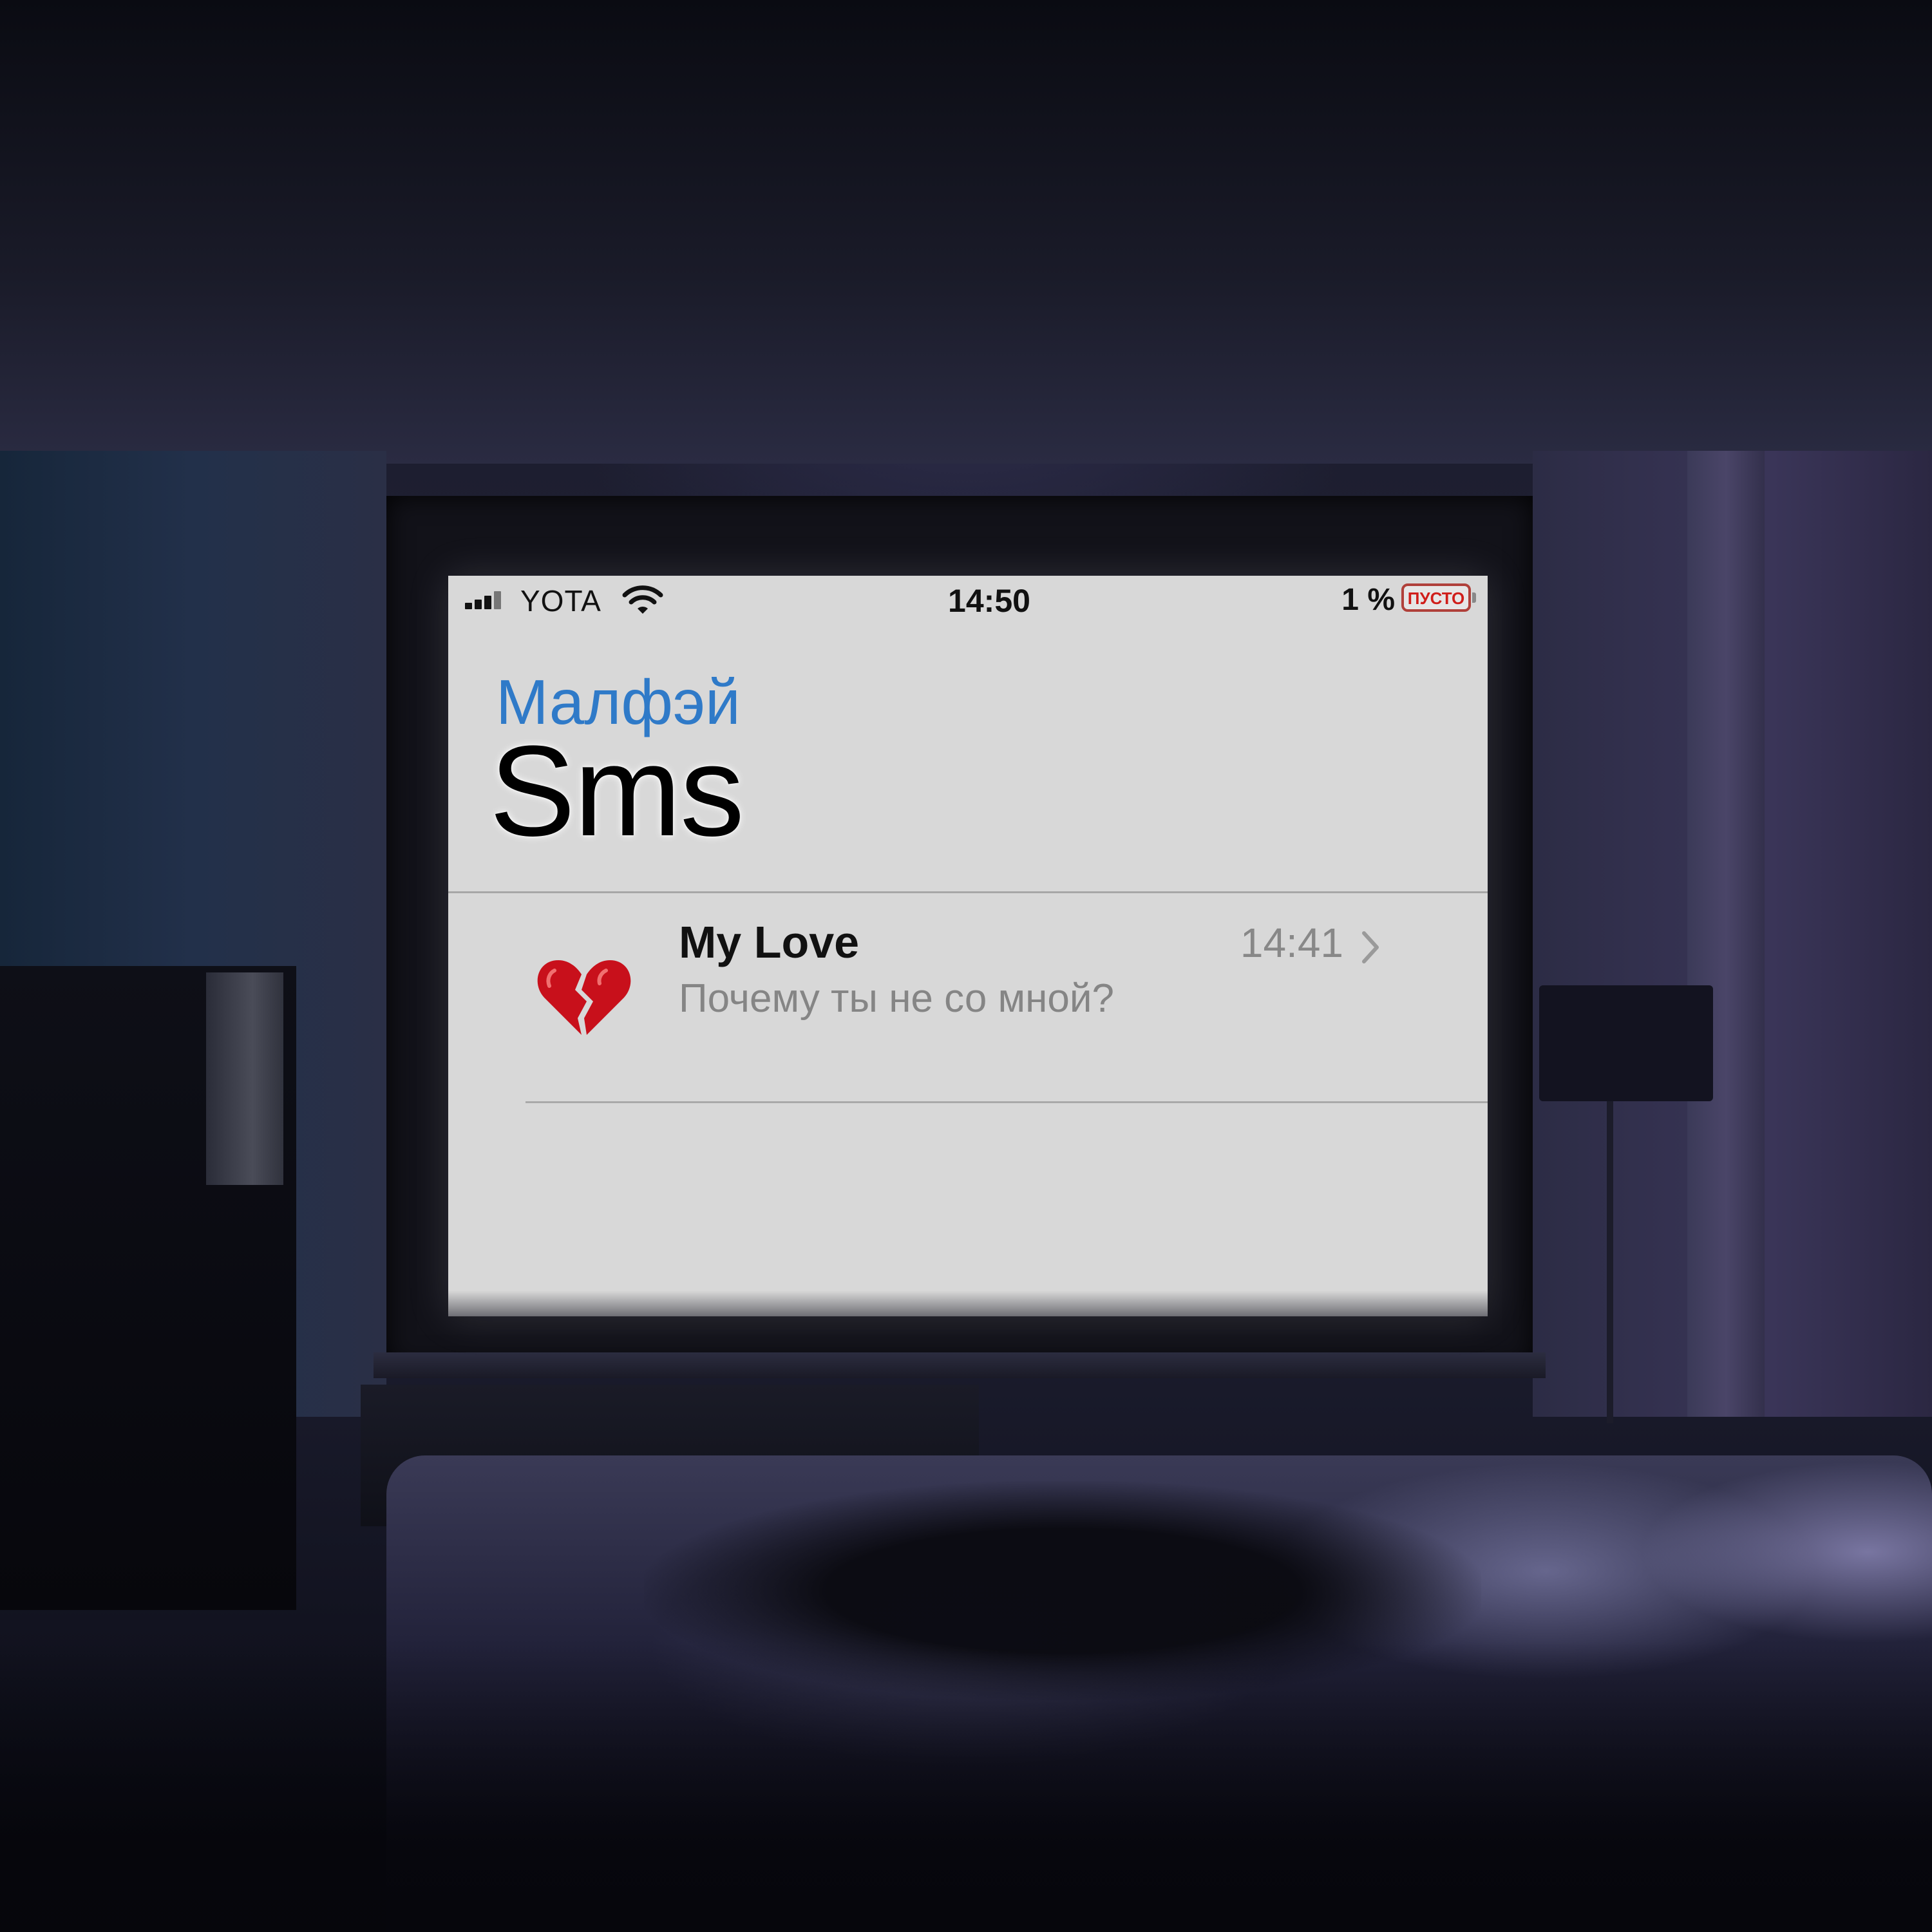 The height and width of the screenshot is (1932, 1932). I want to click on message-time: 14:41, so click(1291, 943).